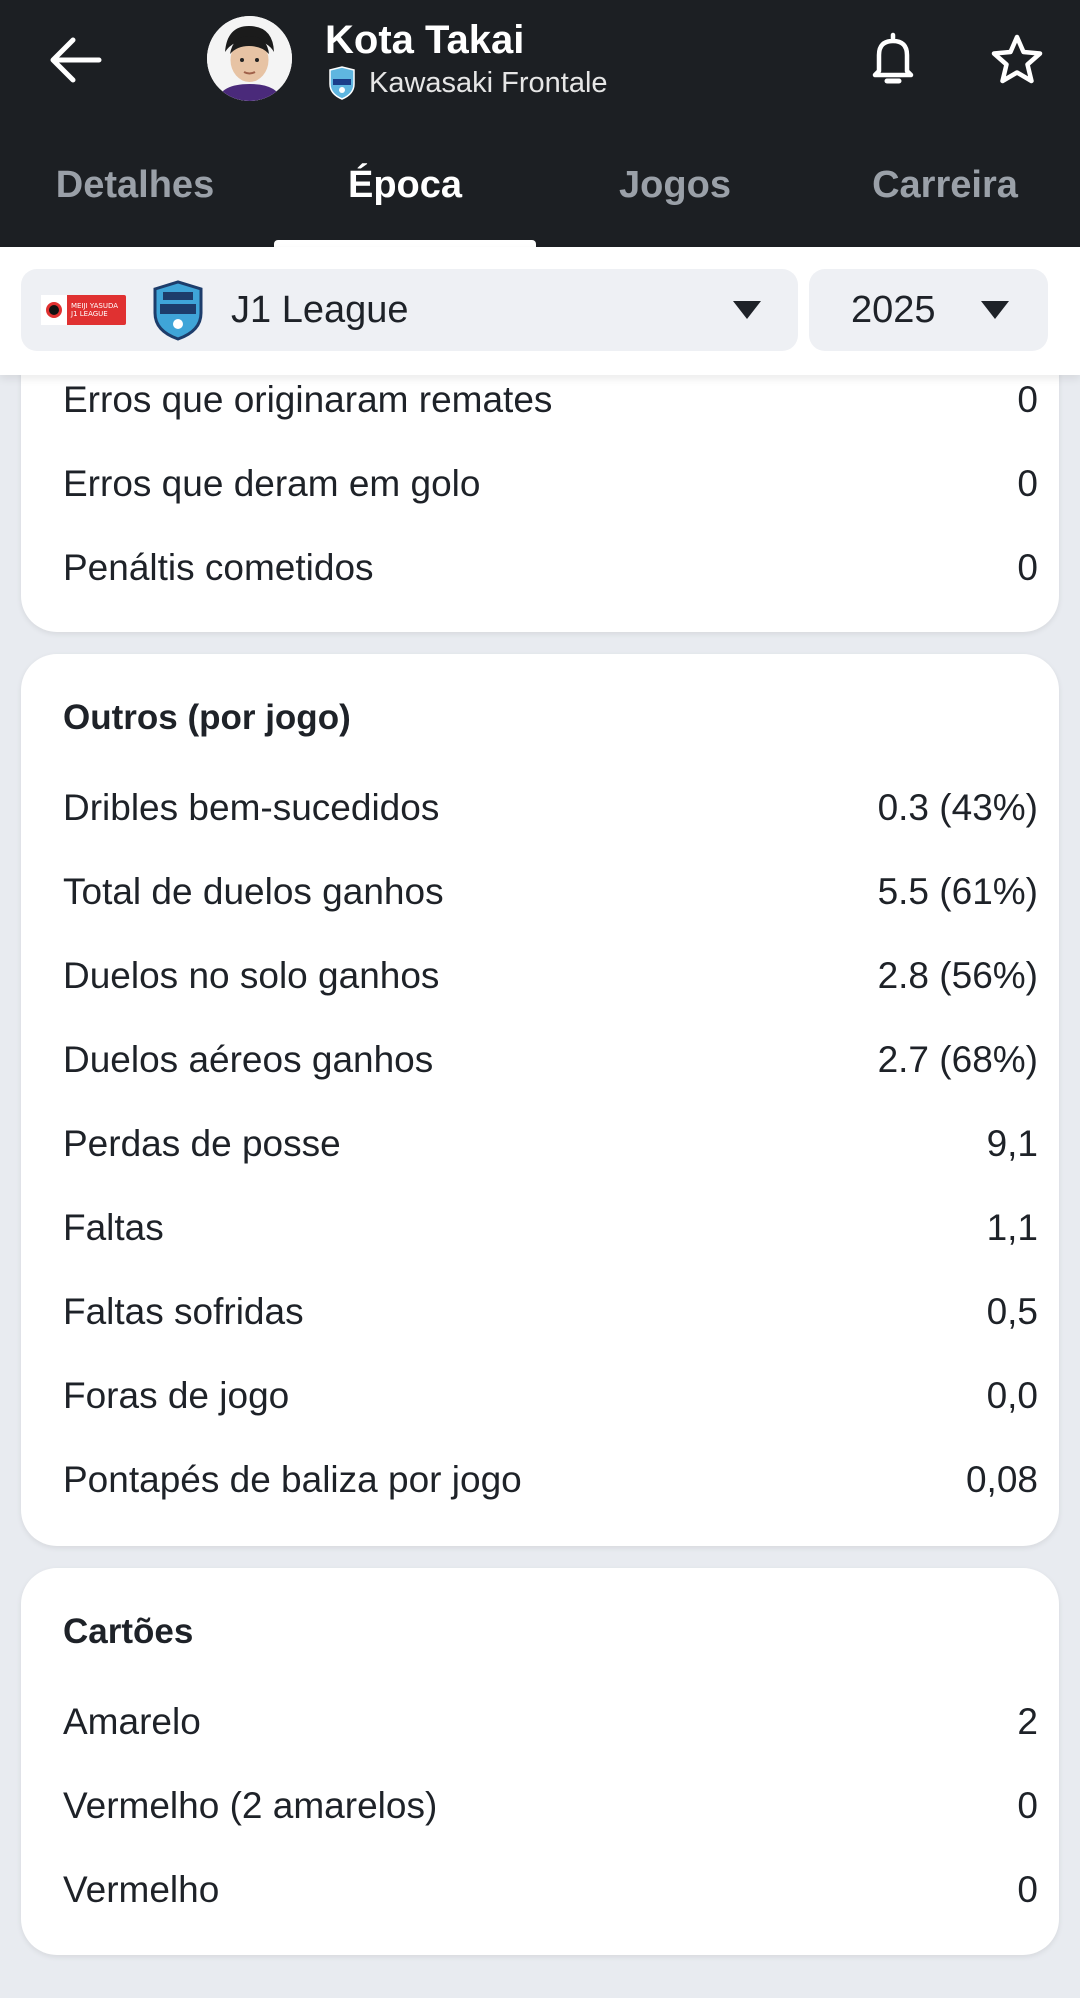 This screenshot has width=1080, height=1998. What do you see at coordinates (320, 310) in the screenshot?
I see `league-name: J1 League` at bounding box center [320, 310].